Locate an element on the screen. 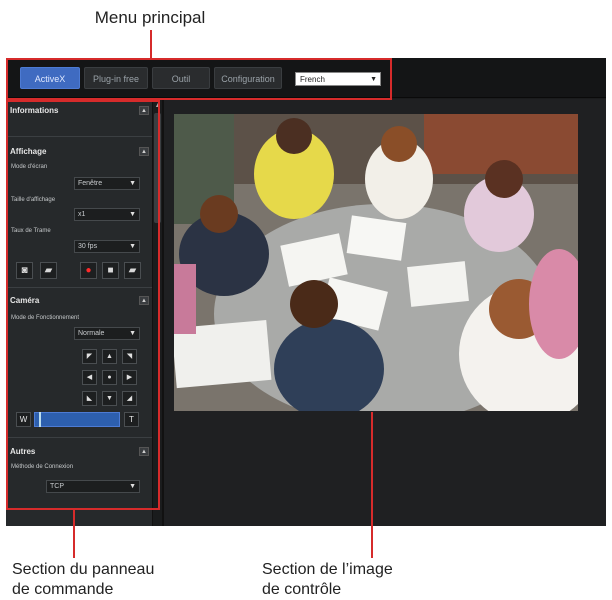 The image size is (612, 600). callout-monitor-line2: de contrôle is located at coordinates (302, 589).